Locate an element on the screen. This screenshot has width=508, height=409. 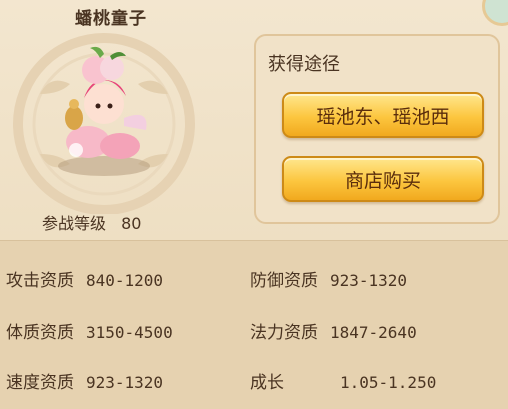
stat-value: 1847-2640 is located at coordinates (373, 332).